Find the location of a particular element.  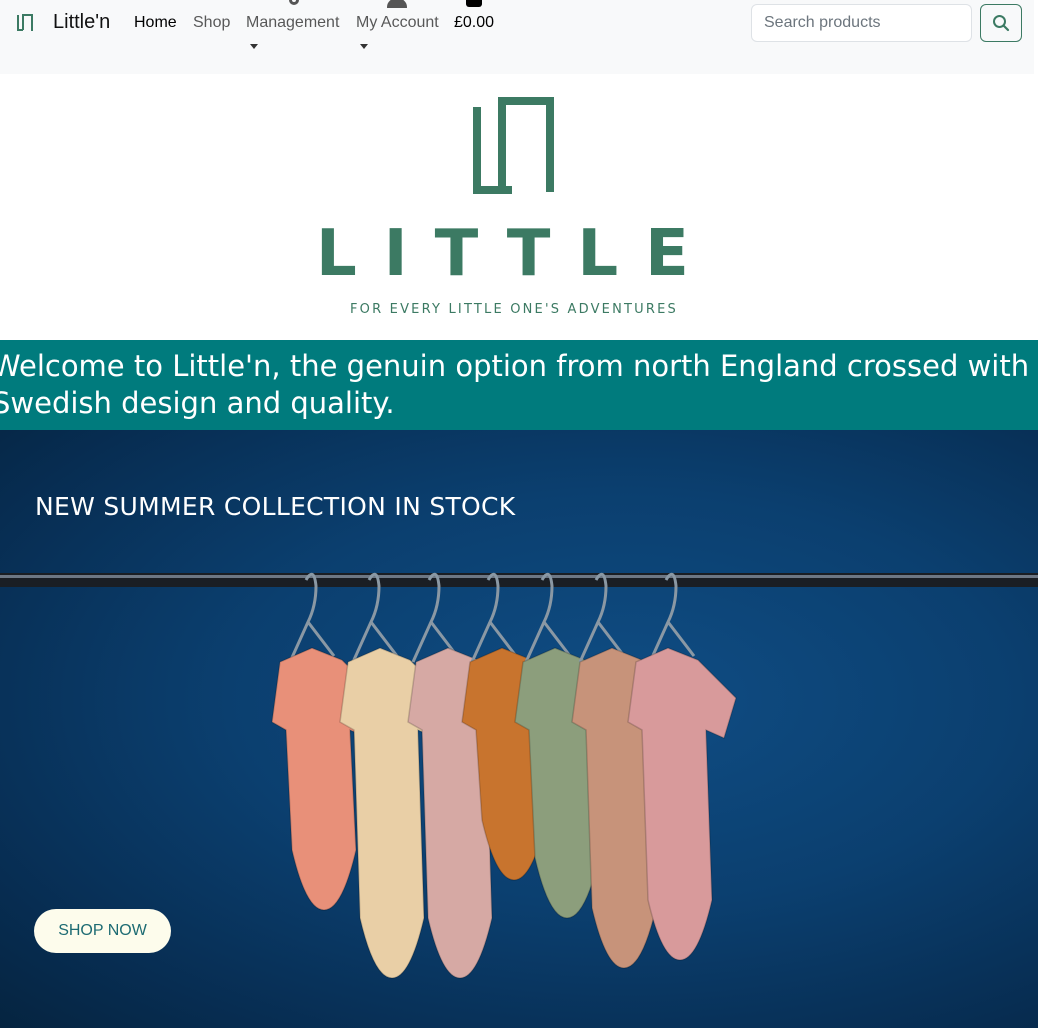

logo-mark-icon is located at coordinates (513, 145).